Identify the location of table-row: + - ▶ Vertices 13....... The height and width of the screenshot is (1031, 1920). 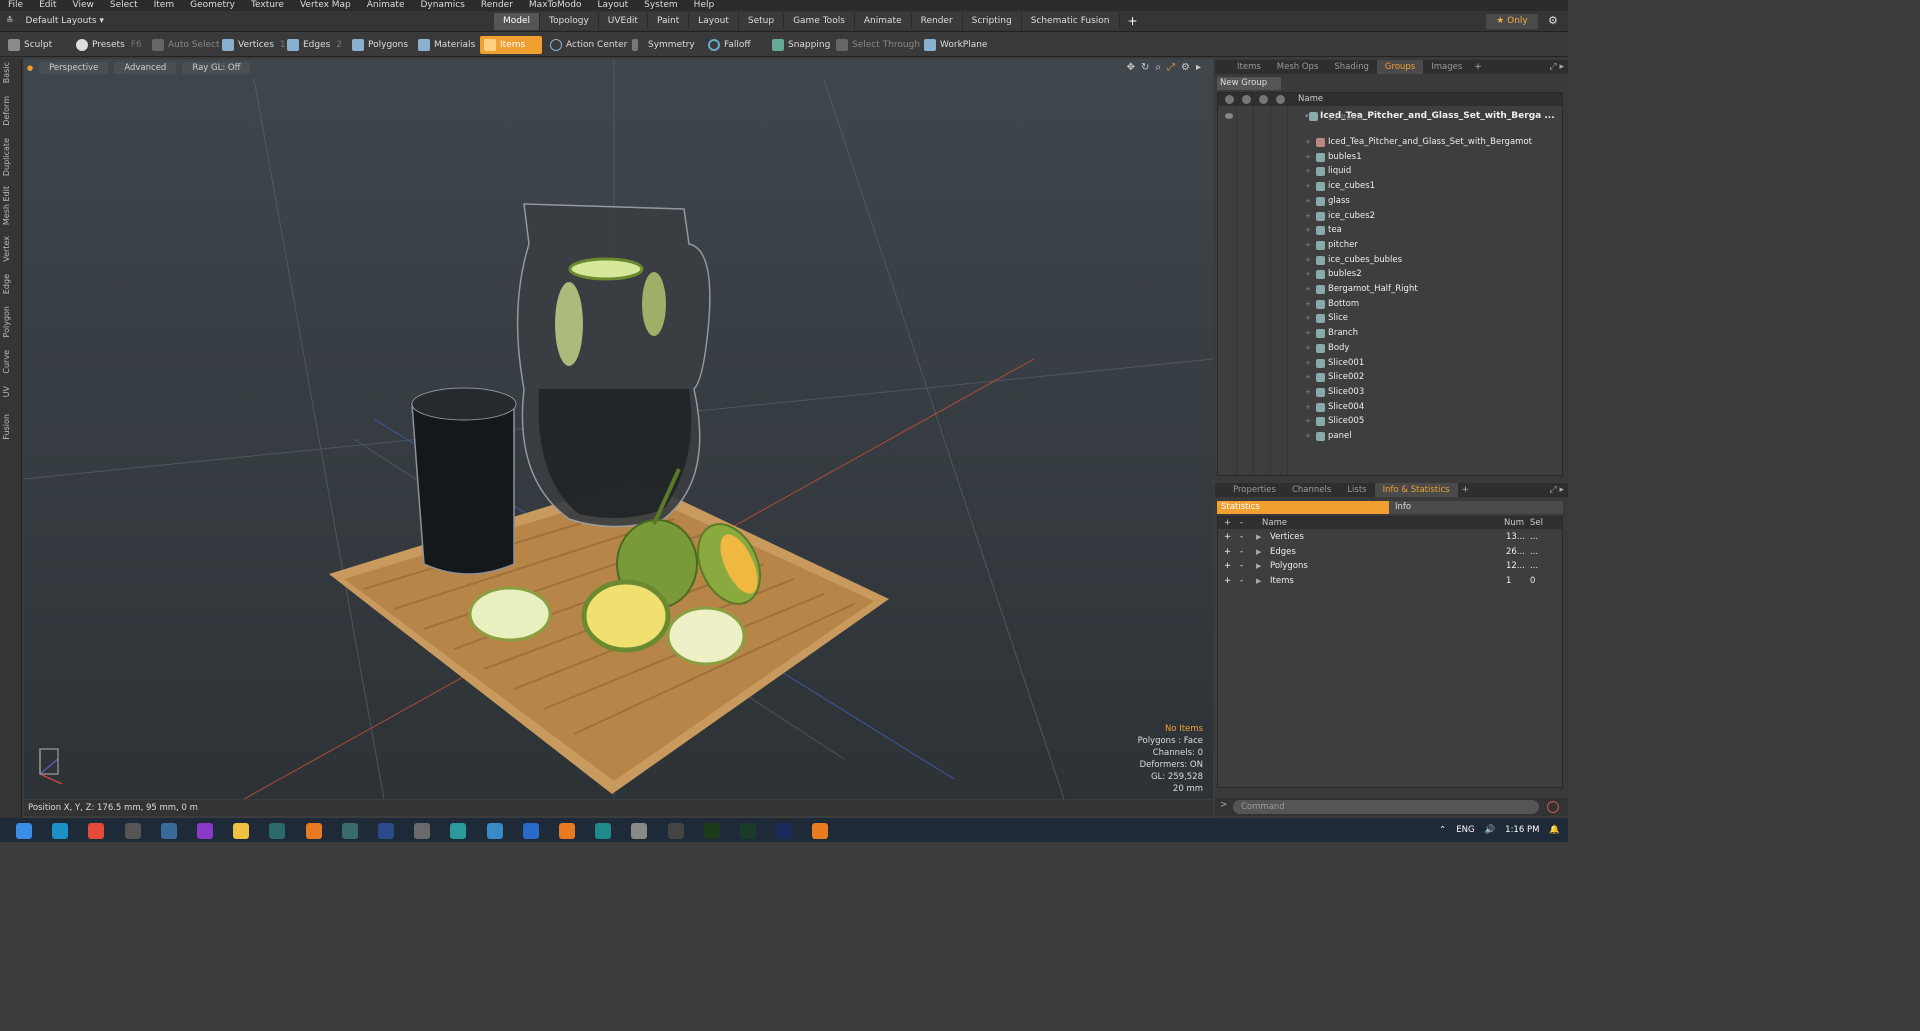
(1390, 537).